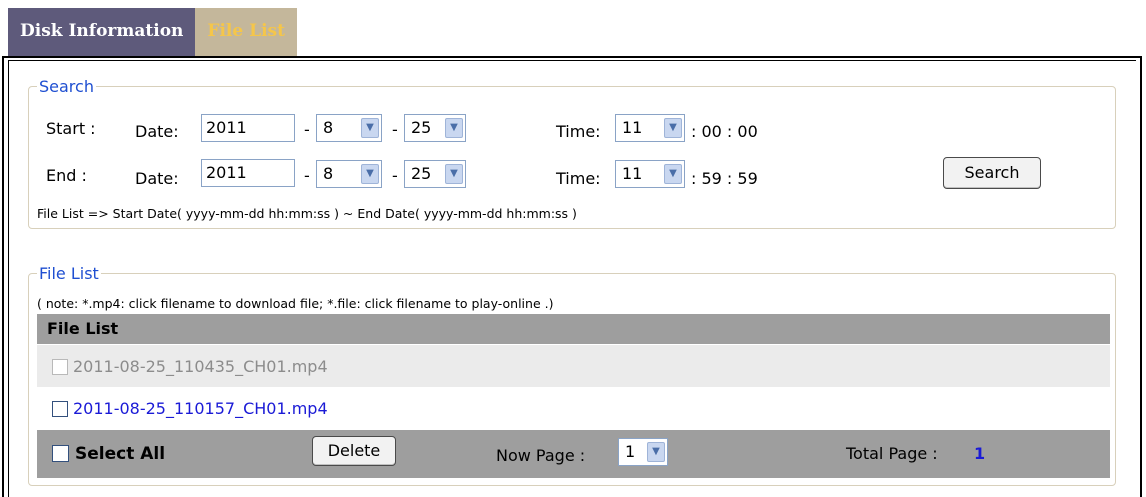 The height and width of the screenshot is (497, 1146). I want to click on end-date-label: Date:, so click(157, 178).